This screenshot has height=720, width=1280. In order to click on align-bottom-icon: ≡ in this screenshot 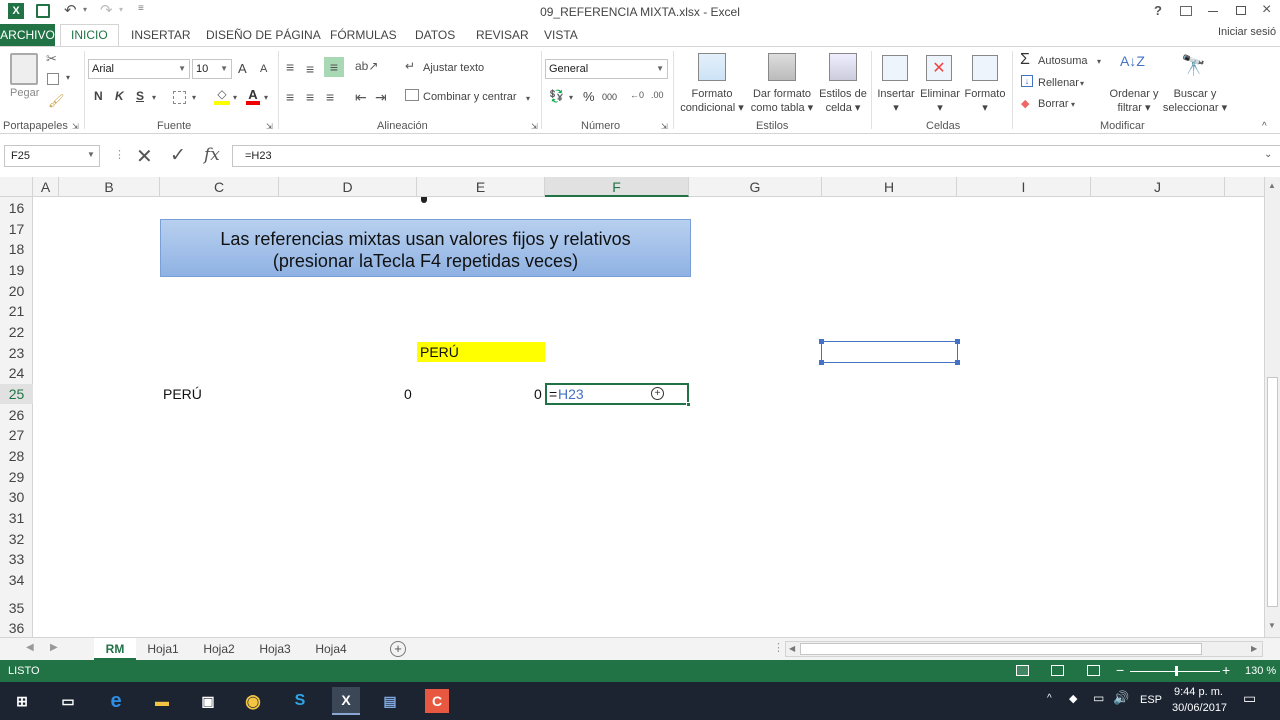, I will do `click(334, 67)`.